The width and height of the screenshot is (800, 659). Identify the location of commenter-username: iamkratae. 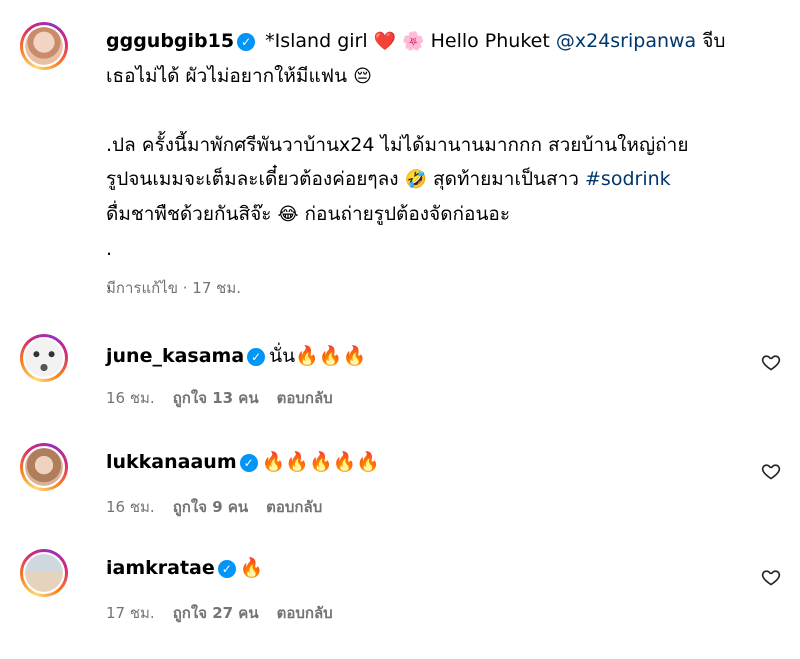
(160, 568).